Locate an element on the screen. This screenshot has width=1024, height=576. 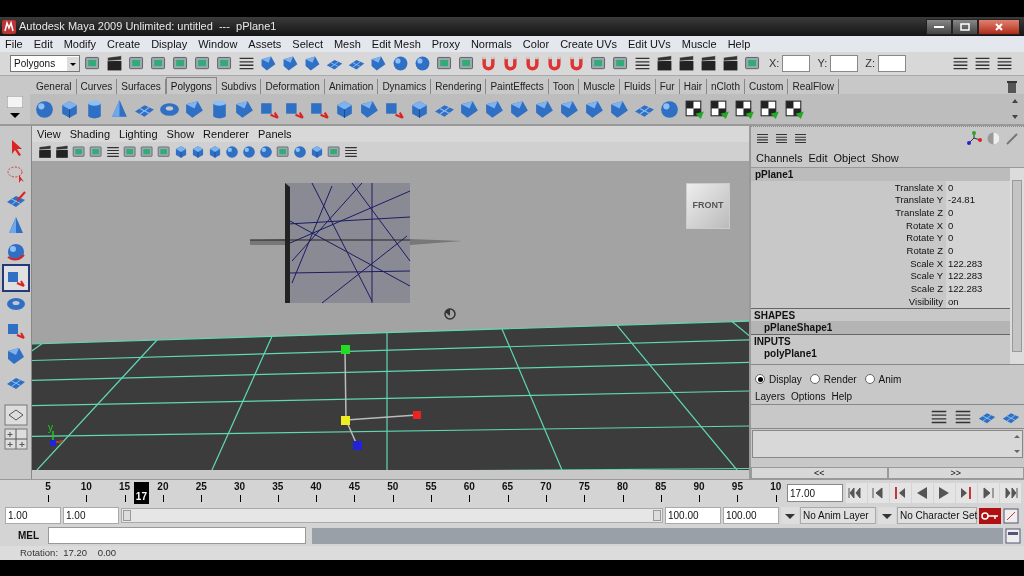
object-name: pPlane1 is located at coordinates (880, 174).